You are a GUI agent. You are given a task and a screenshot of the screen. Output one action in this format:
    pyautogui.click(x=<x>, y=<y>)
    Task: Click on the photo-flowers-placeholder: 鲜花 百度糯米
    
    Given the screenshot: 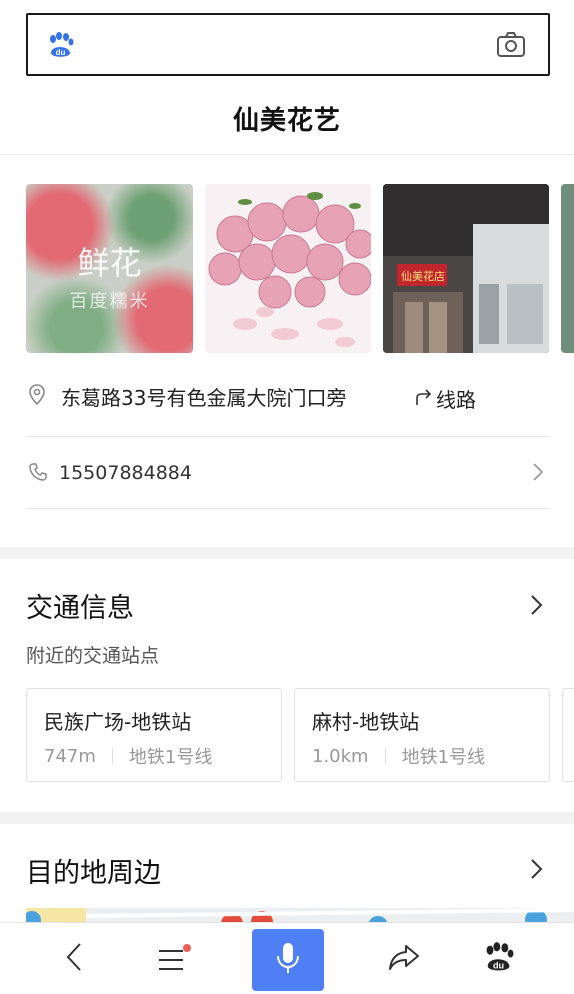 What is the action you would take?
    pyautogui.click(x=109, y=268)
    